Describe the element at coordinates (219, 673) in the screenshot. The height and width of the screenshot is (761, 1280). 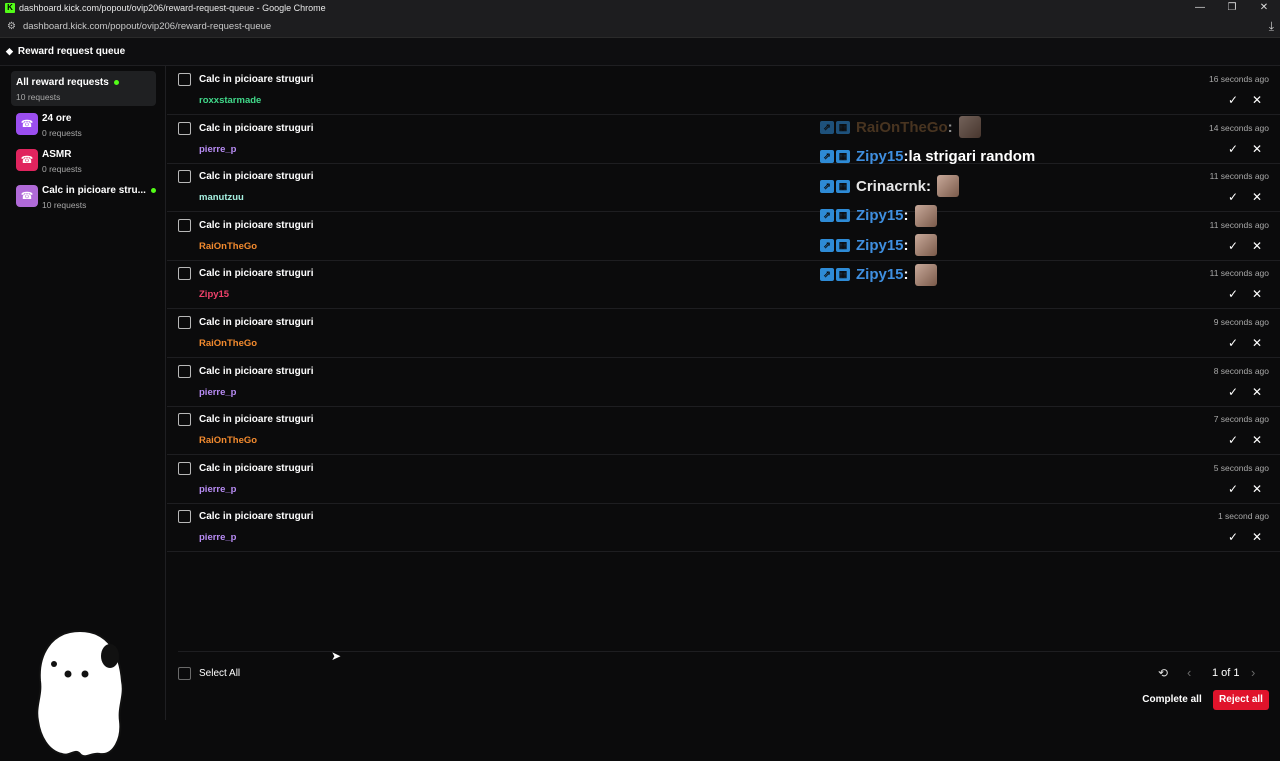
I see `select-all-label: Select All` at that location.